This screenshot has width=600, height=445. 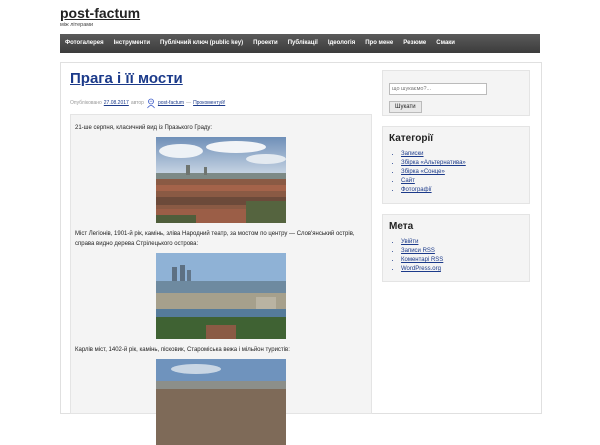 I want to click on photo-legion-bridge, so click(x=221, y=296).